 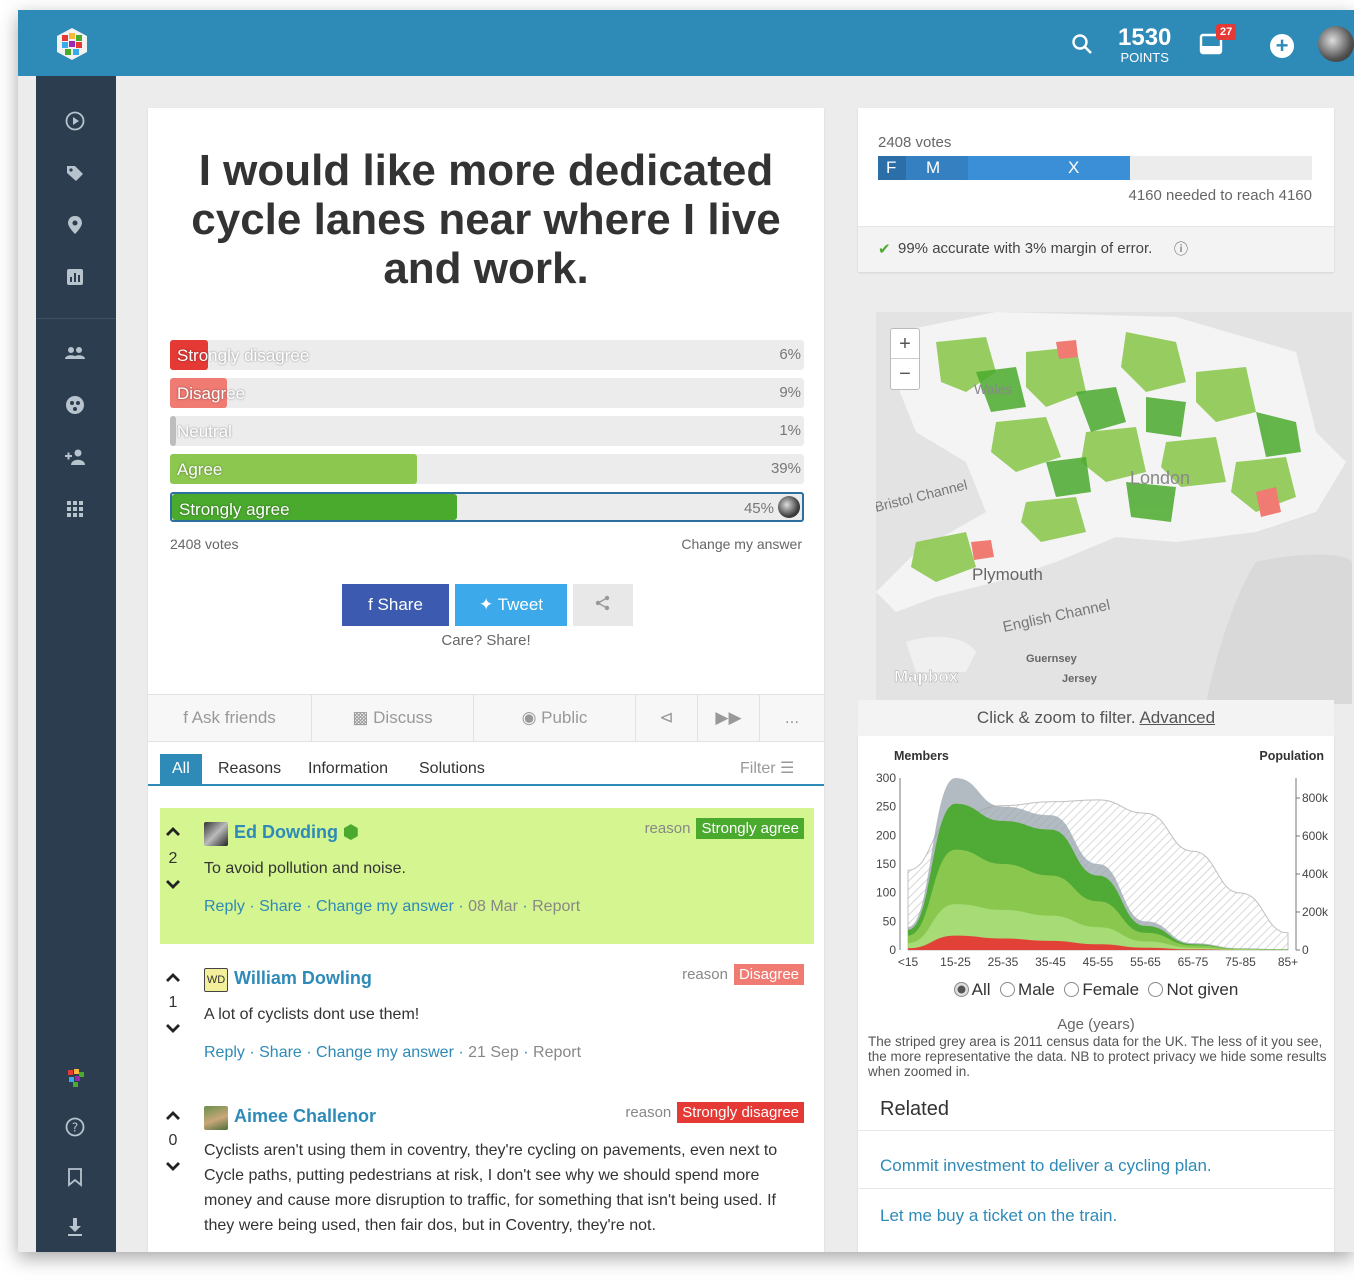 What do you see at coordinates (1101, 989) in the screenshot?
I see `filter-female: Female` at bounding box center [1101, 989].